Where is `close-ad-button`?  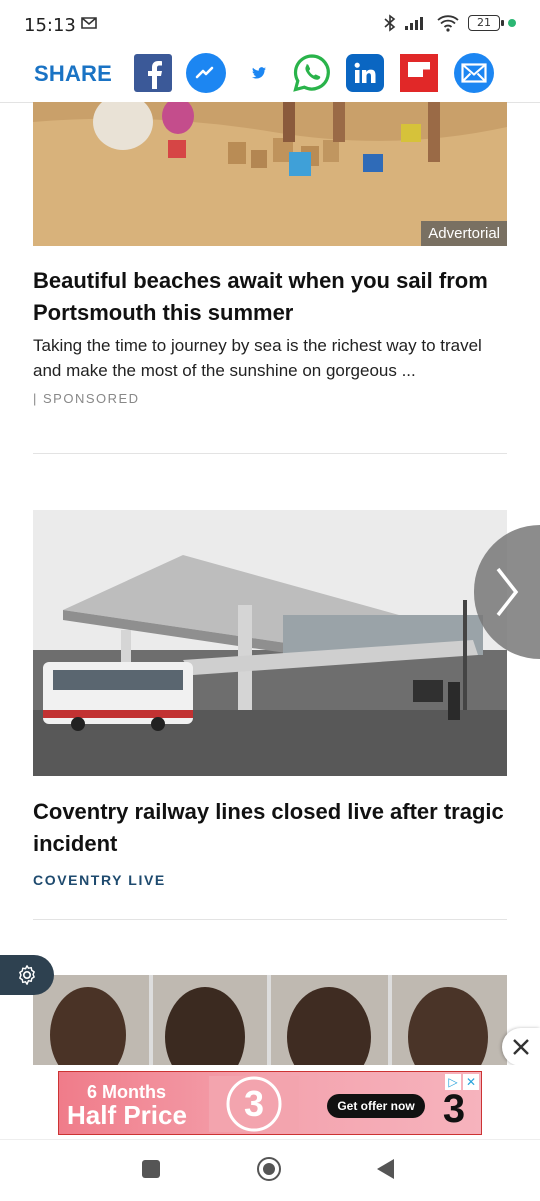
close-ad-button is located at coordinates (521, 1047).